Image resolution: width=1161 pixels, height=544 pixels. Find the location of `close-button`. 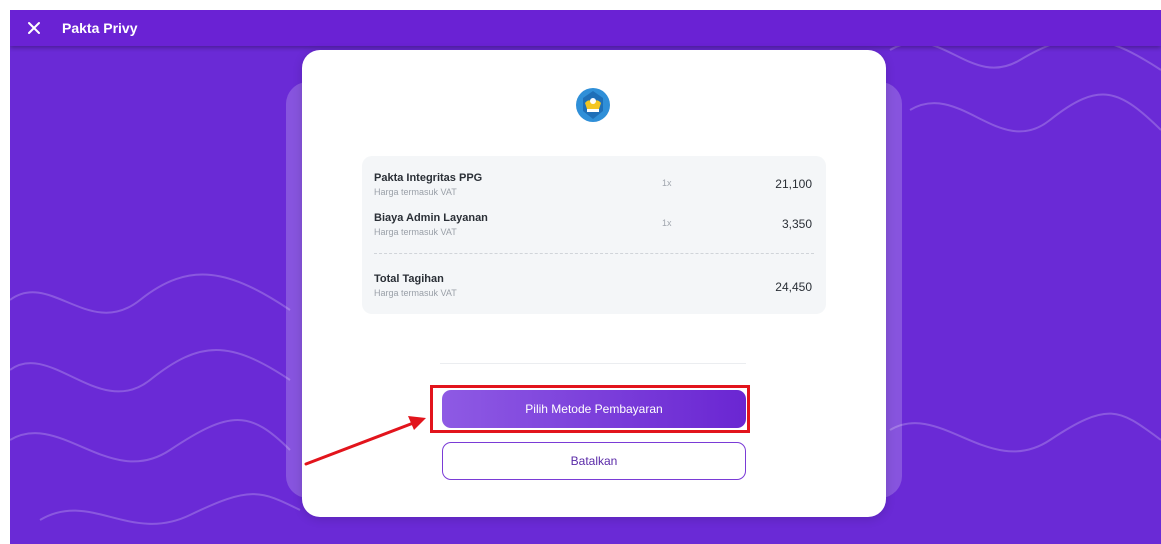

close-button is located at coordinates (34, 28).